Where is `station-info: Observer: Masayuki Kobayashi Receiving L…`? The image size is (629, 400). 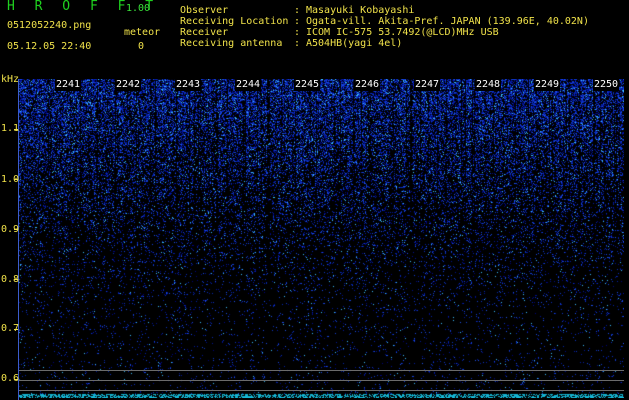
station-info: Observer: Masayuki Kobayashi Receiving L… is located at coordinates (384, 27).